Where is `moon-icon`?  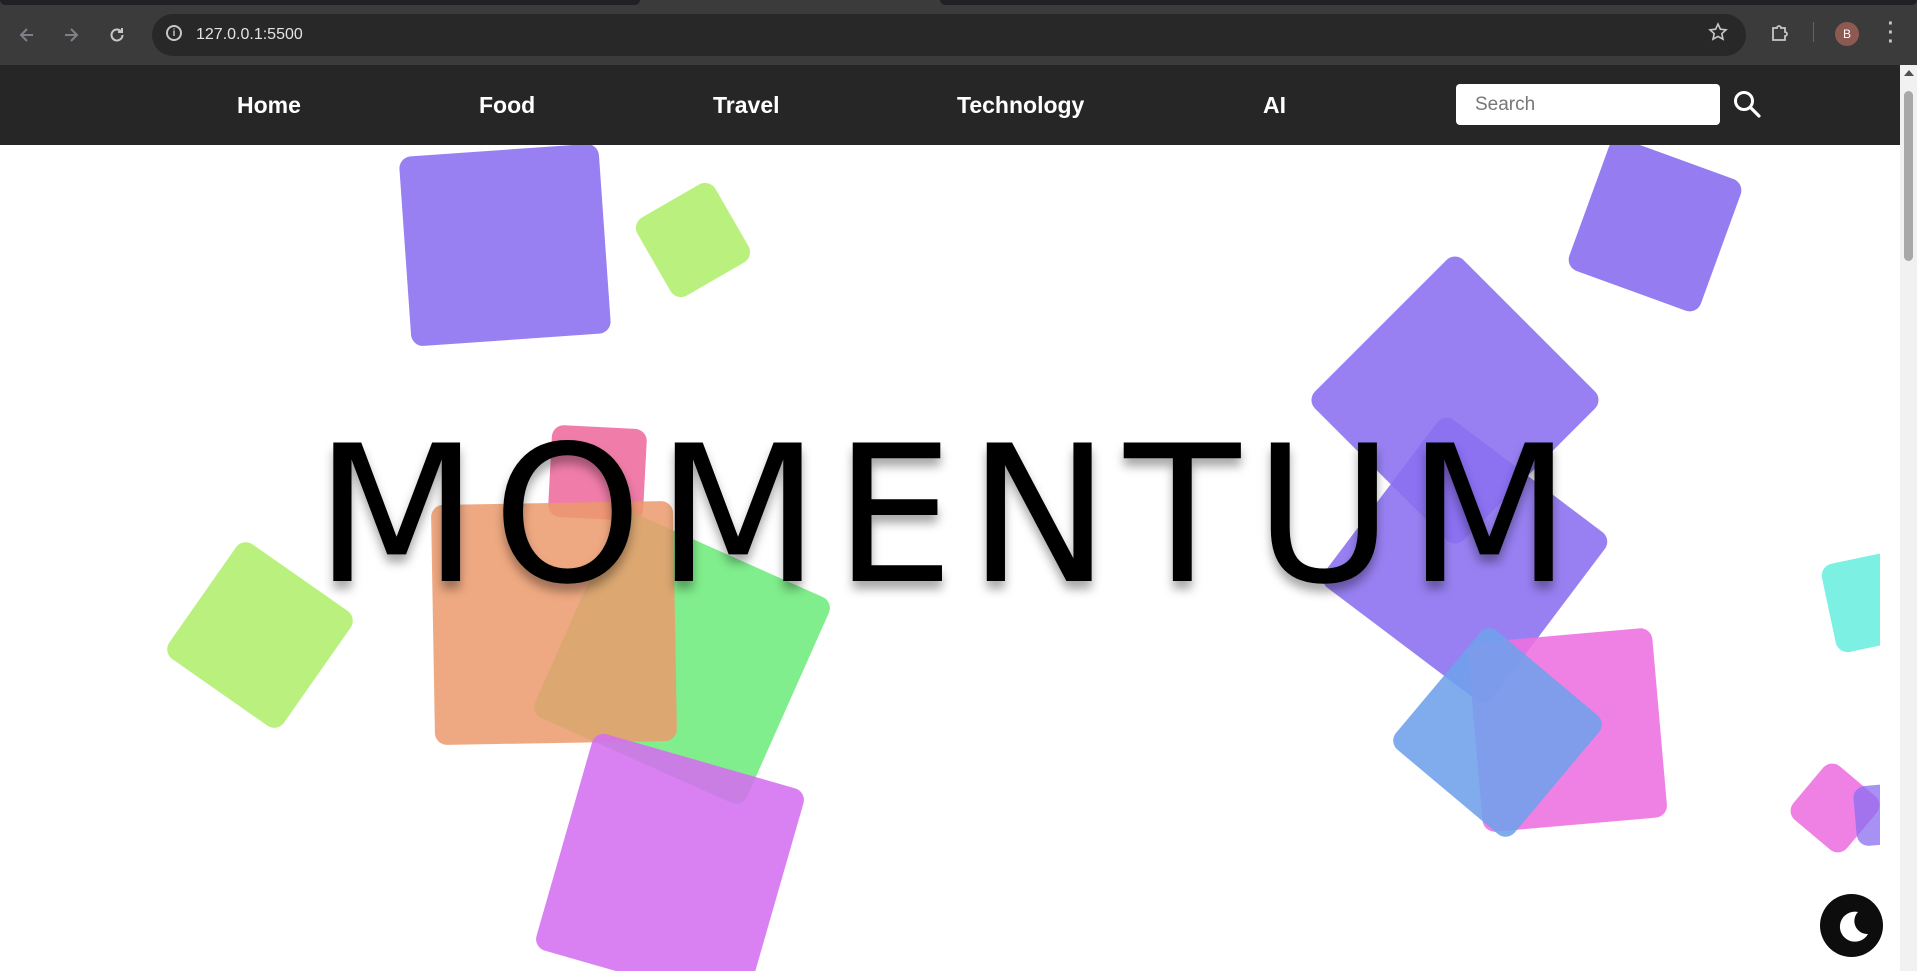 moon-icon is located at coordinates (1853, 926).